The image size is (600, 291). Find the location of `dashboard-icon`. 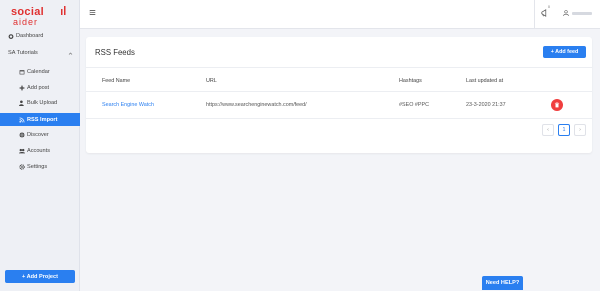

dashboard-icon is located at coordinates (11, 36).